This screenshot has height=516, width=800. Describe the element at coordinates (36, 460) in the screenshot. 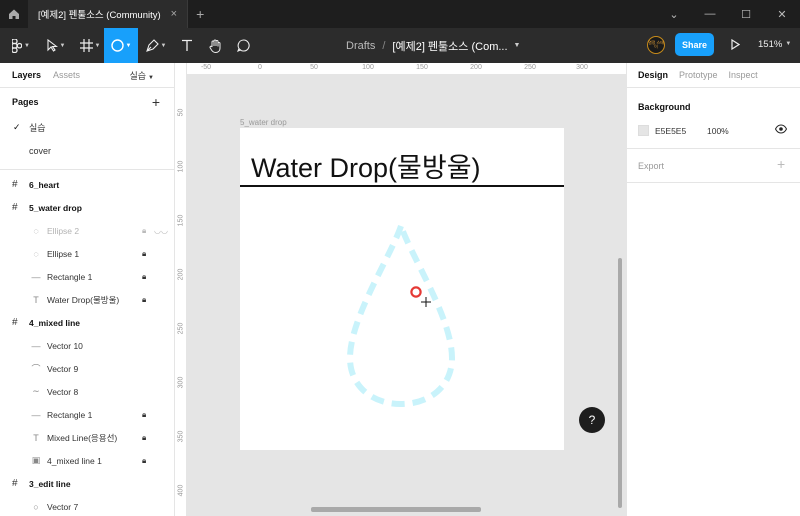

I see `image-layer-icon: ▣` at that location.